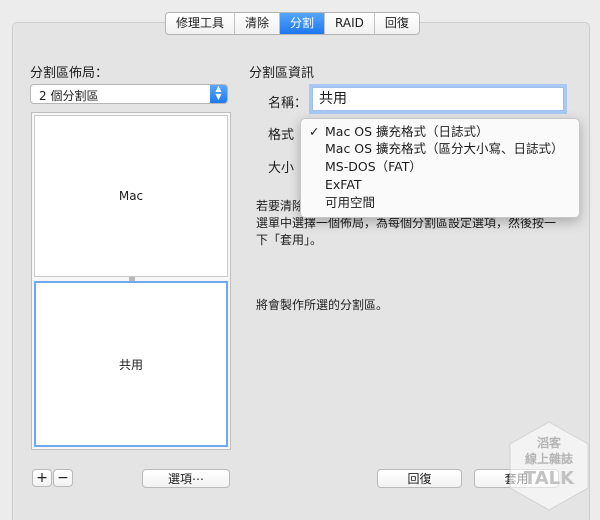  I want to click on instruction-line-3: 下「套用」。, so click(289, 240).